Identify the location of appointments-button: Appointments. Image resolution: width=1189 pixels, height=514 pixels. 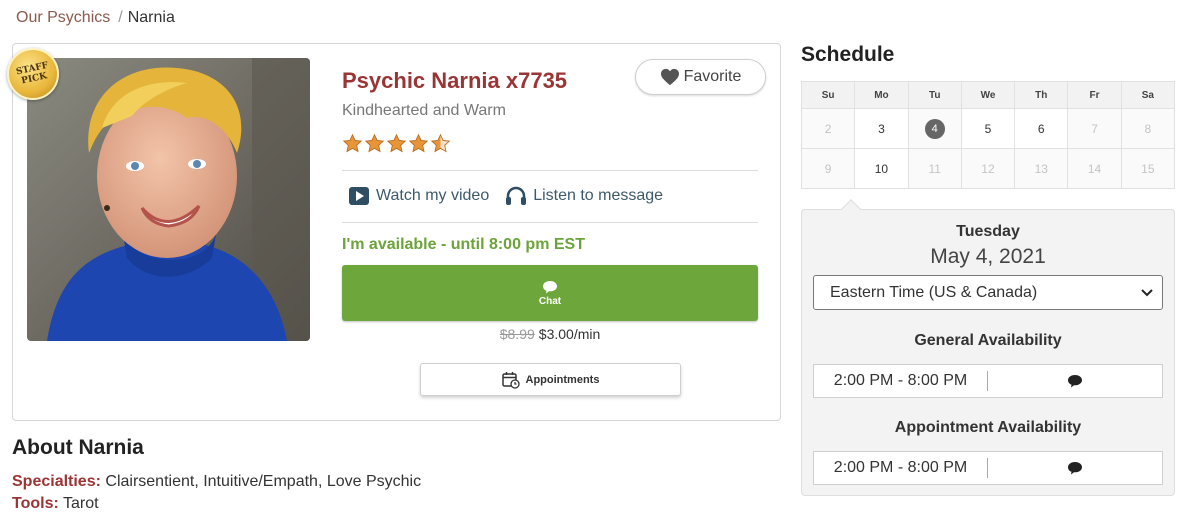
(550, 379).